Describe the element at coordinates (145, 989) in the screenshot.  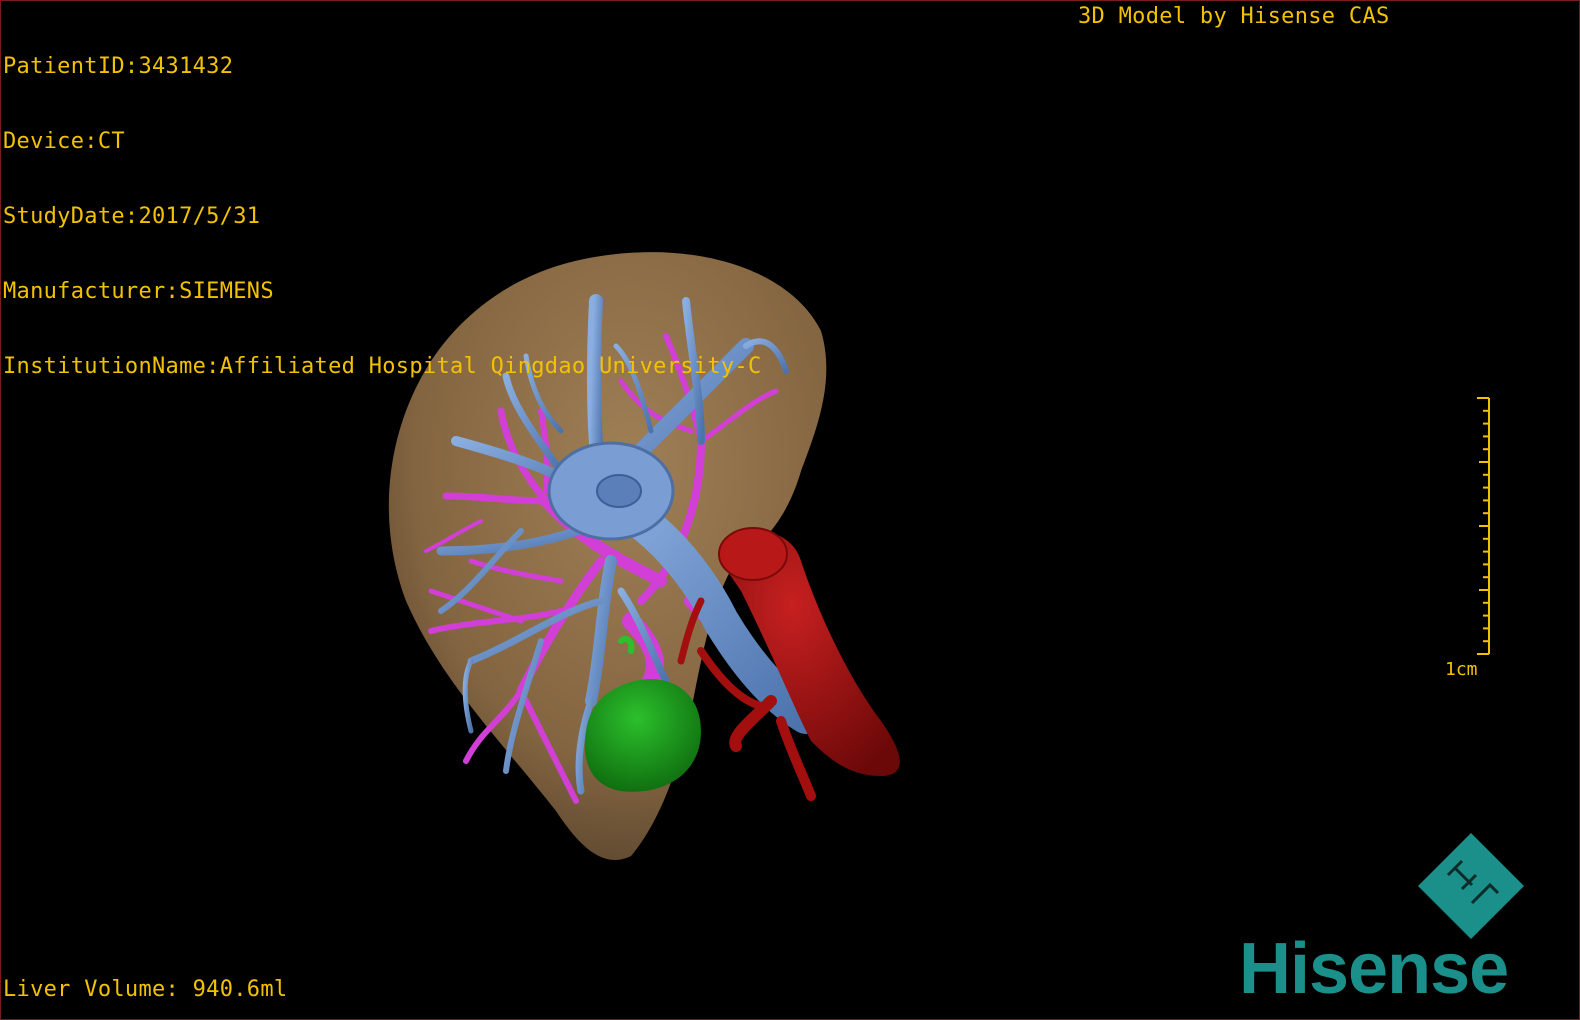
I see `liver-volume-text: Liver Volume: 940.6ml` at that location.